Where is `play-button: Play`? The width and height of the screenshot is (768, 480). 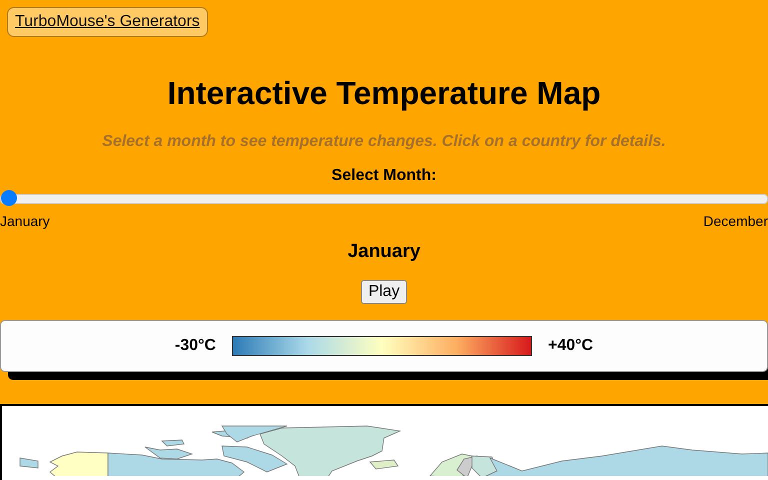 play-button: Play is located at coordinates (384, 292).